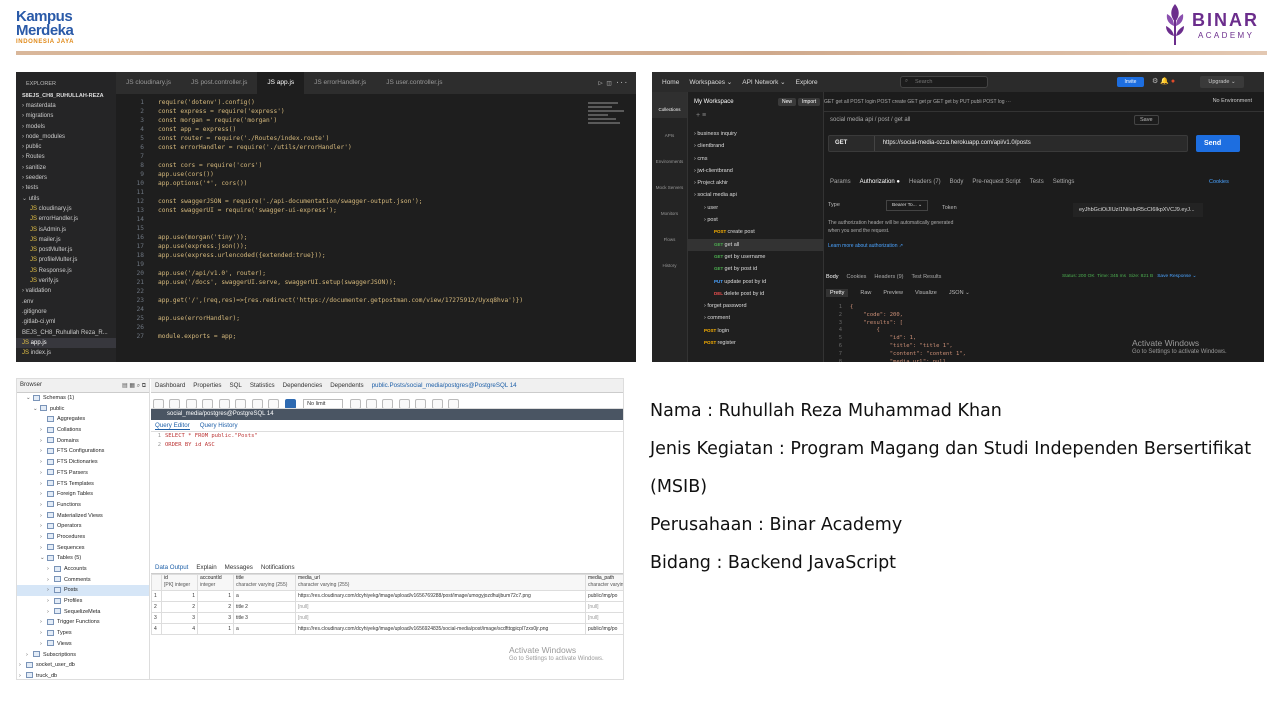  Describe the element at coordinates (66, 199) in the screenshot. I see `explorer-item: ⌄ utils` at that location.